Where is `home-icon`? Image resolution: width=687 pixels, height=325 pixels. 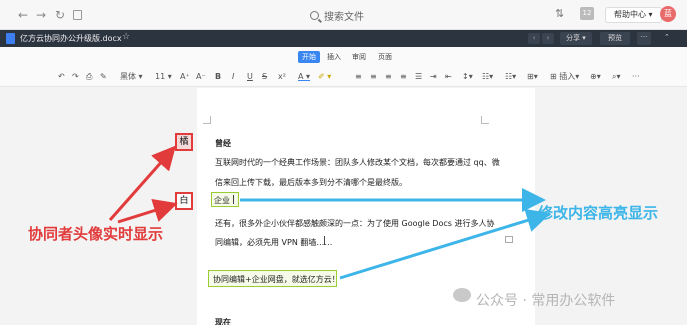
home-icon is located at coordinates (77, 15).